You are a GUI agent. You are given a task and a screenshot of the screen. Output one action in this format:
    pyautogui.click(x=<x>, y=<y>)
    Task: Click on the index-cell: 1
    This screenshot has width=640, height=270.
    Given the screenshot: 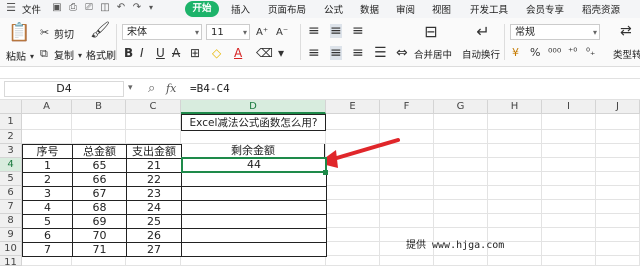 What is the action you would take?
    pyautogui.click(x=47, y=165)
    